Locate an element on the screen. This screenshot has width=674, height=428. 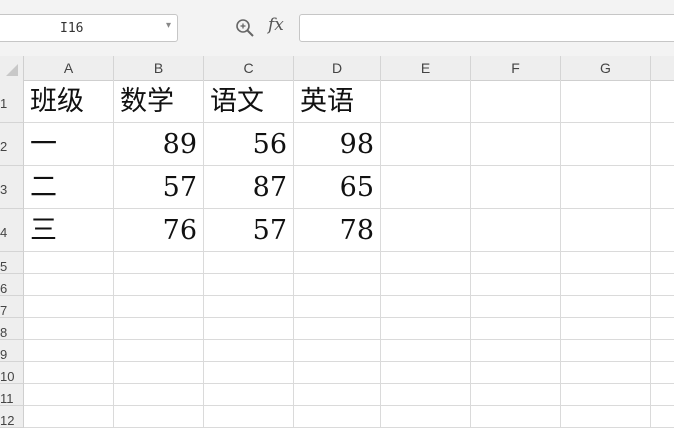
cell-e11 is located at coordinates (426, 395).